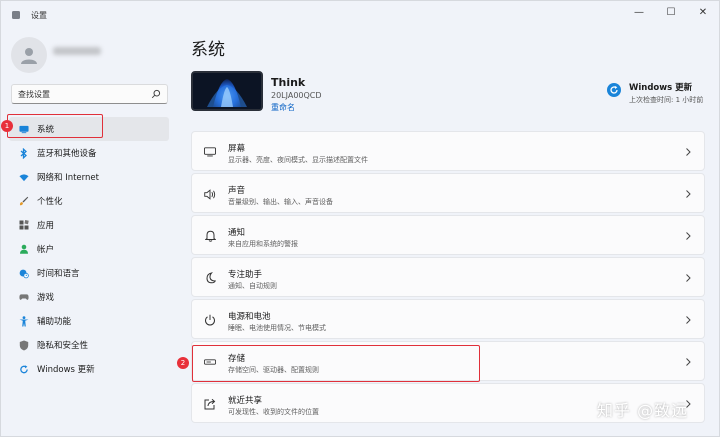 The image size is (720, 437). What do you see at coordinates (666, 100) in the screenshot?
I see `update-subtitle: 上次检查时间: 1 小时前` at bounding box center [666, 100].